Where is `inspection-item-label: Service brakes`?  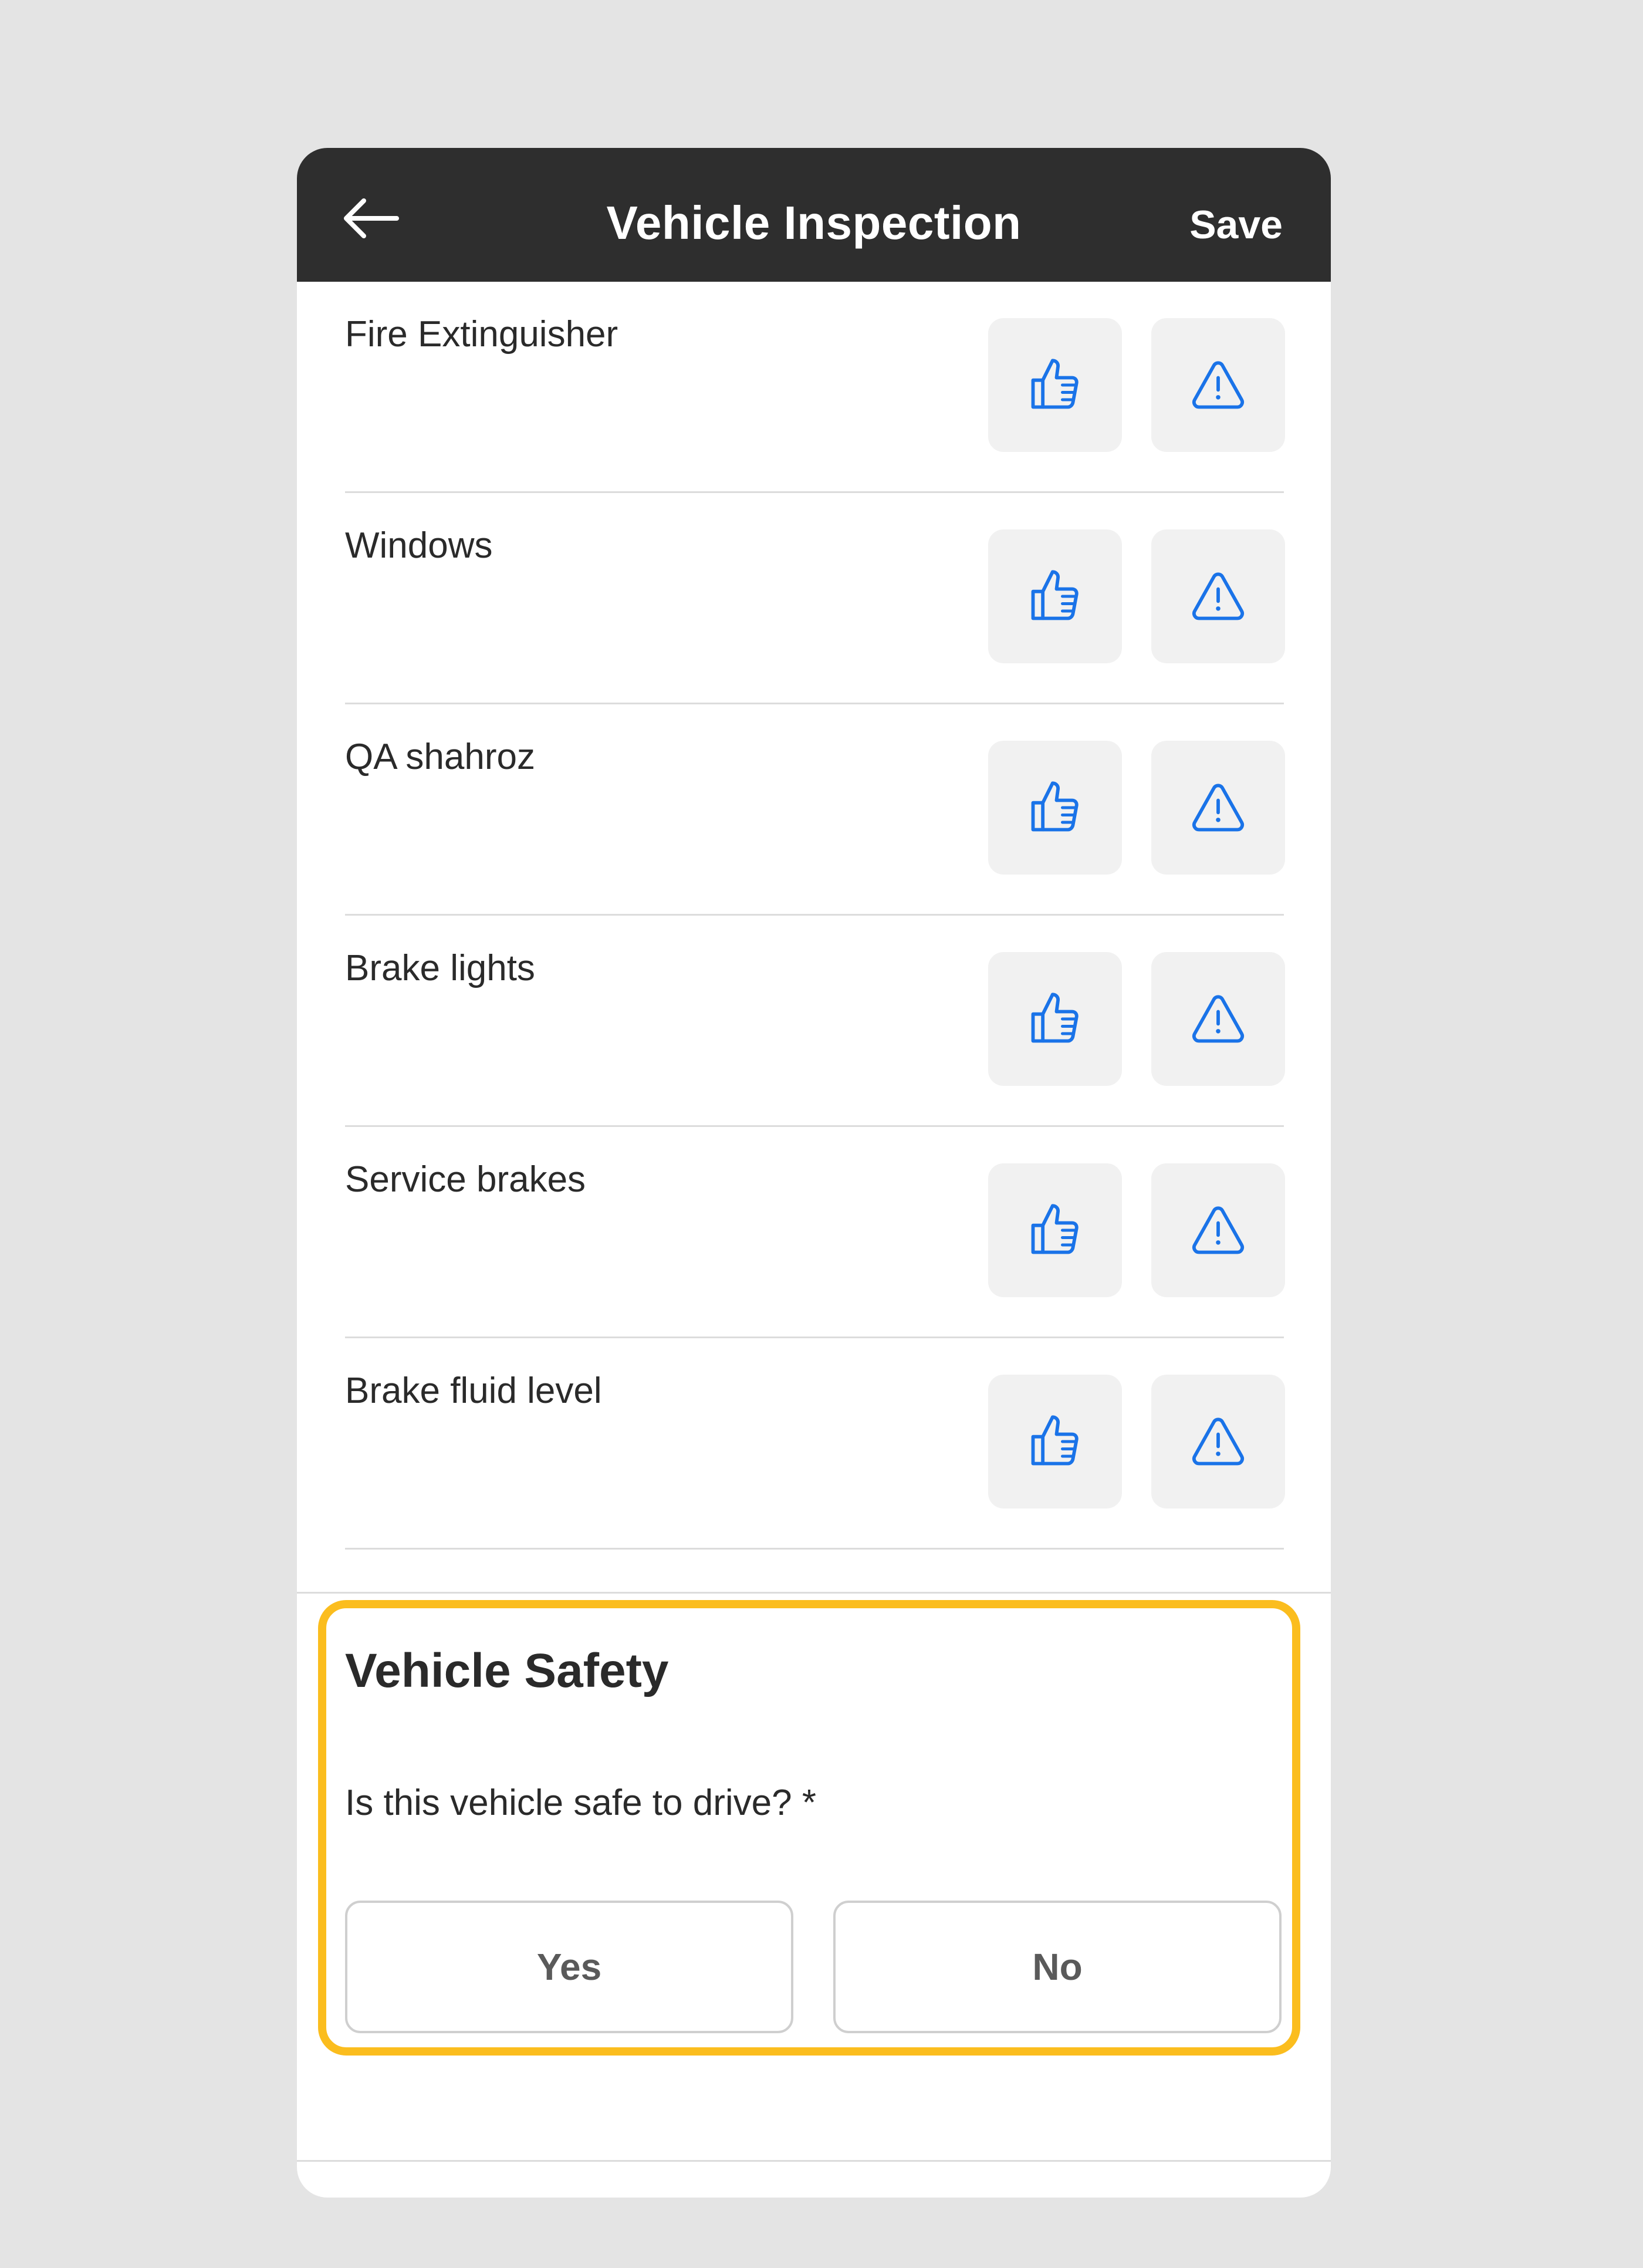
inspection-item-label: Service brakes is located at coordinates (465, 1179).